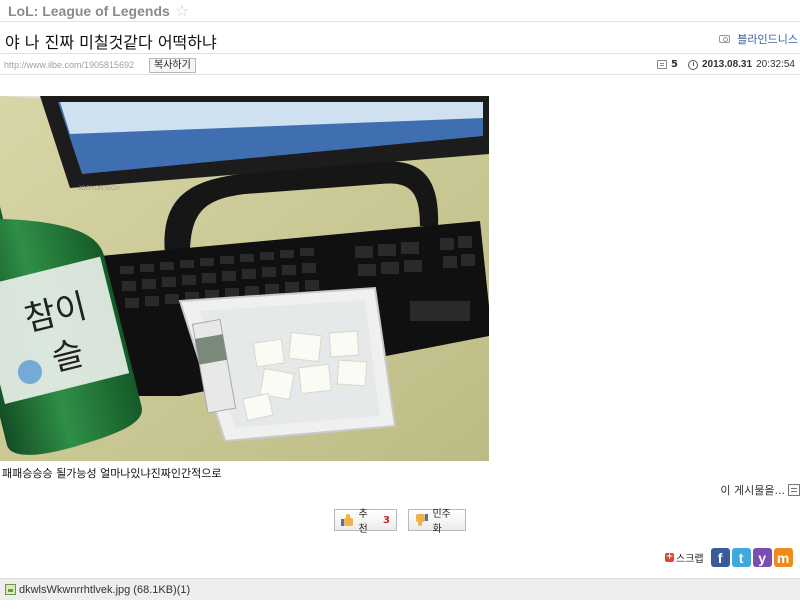  Describe the element at coordinates (172, 65) in the screenshot. I see `copy-url-button: 복사하기` at that location.